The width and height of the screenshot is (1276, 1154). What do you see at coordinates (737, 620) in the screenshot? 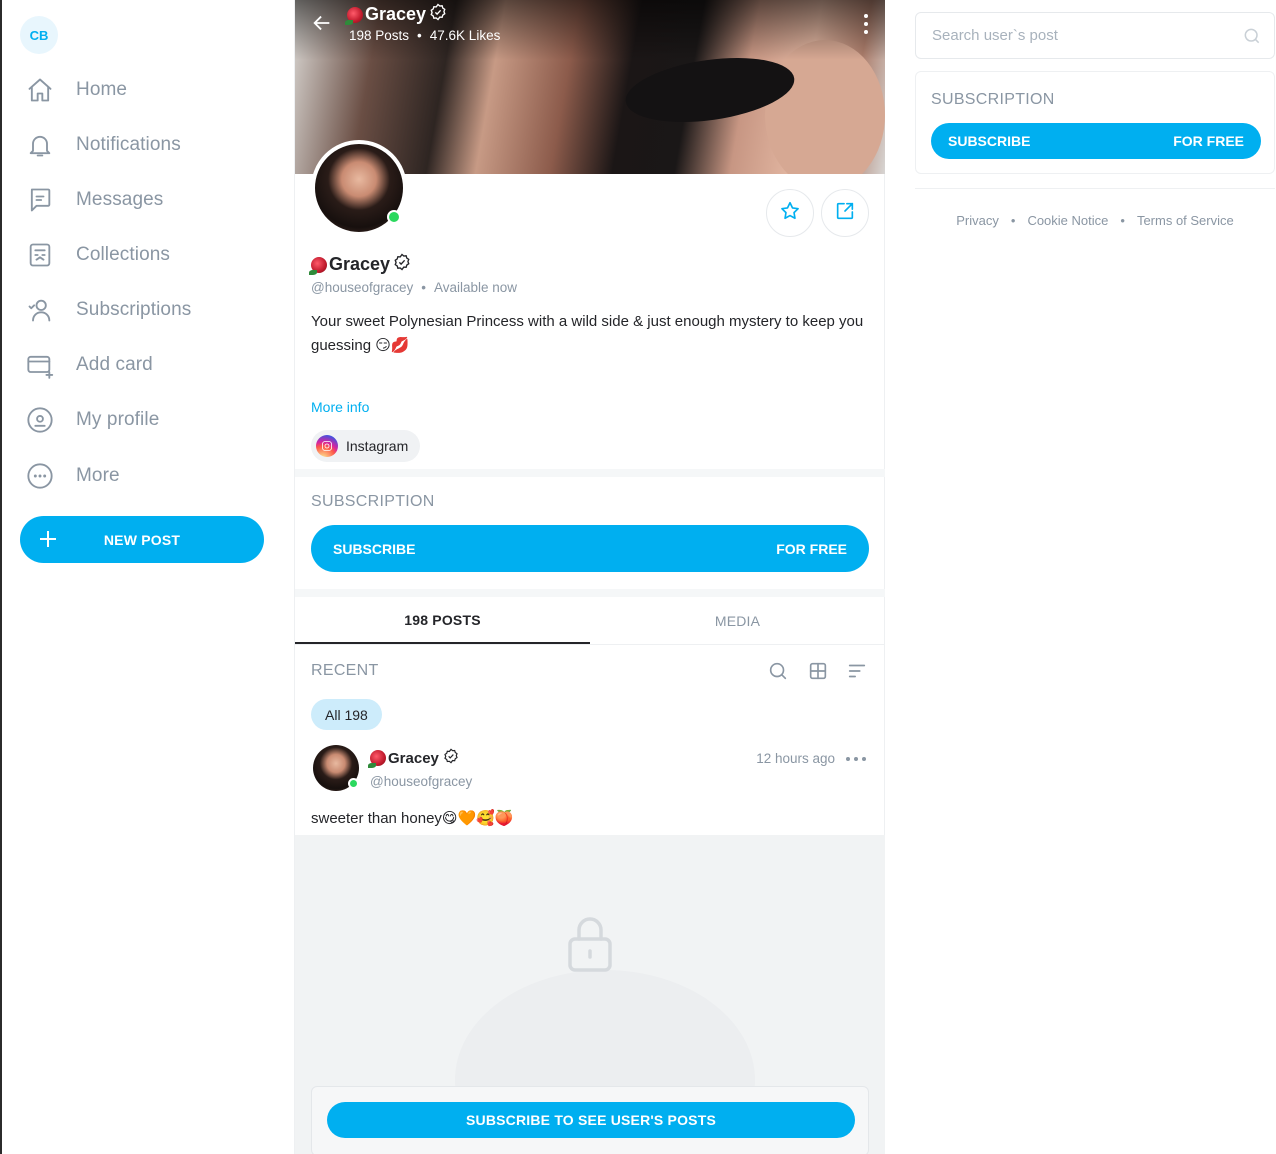
I see `tab-media: MEDIA` at bounding box center [737, 620].